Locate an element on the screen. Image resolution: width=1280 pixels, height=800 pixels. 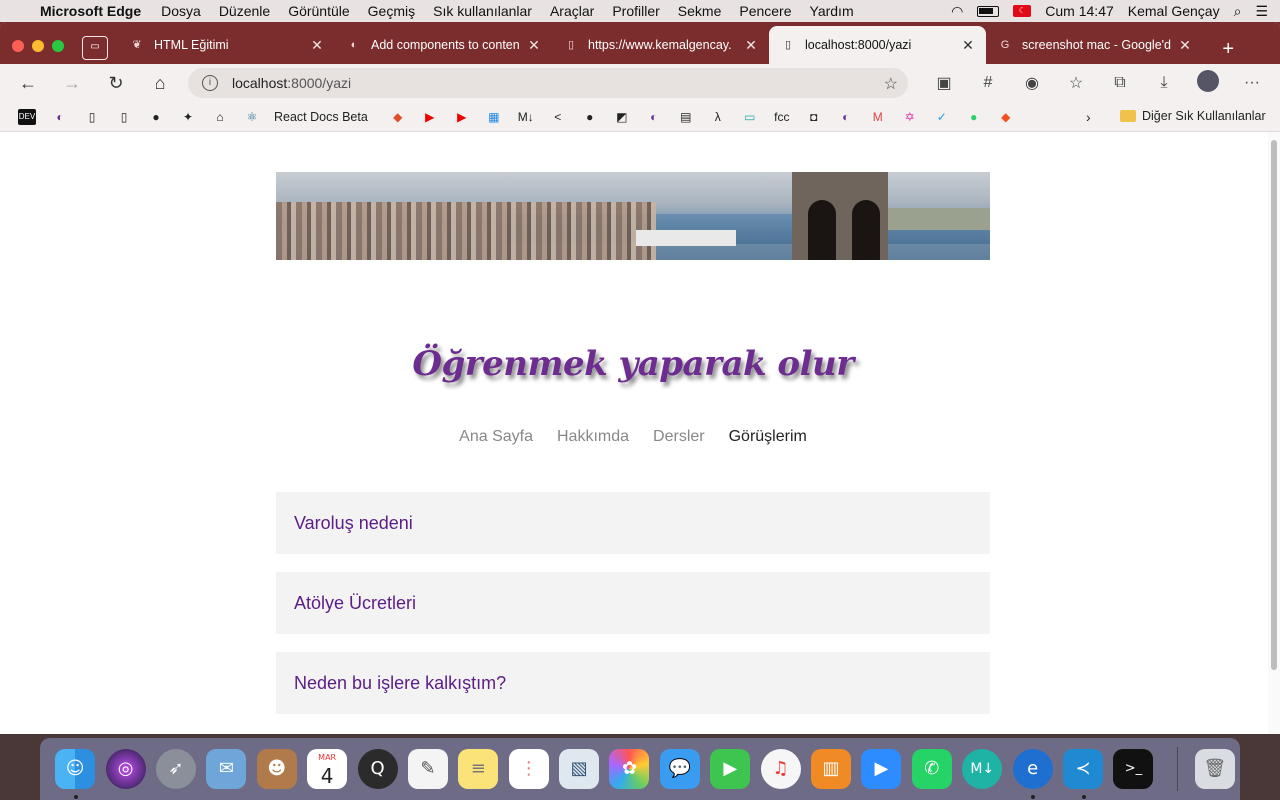
menu-gecmis: Geçmiş is located at coordinates (391, 11).